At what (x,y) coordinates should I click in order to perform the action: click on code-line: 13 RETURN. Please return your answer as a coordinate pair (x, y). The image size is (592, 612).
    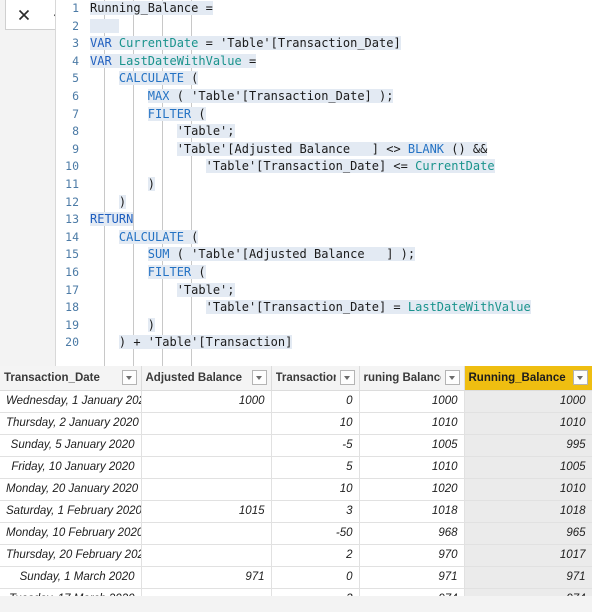
    Looking at the image, I should click on (324, 220).